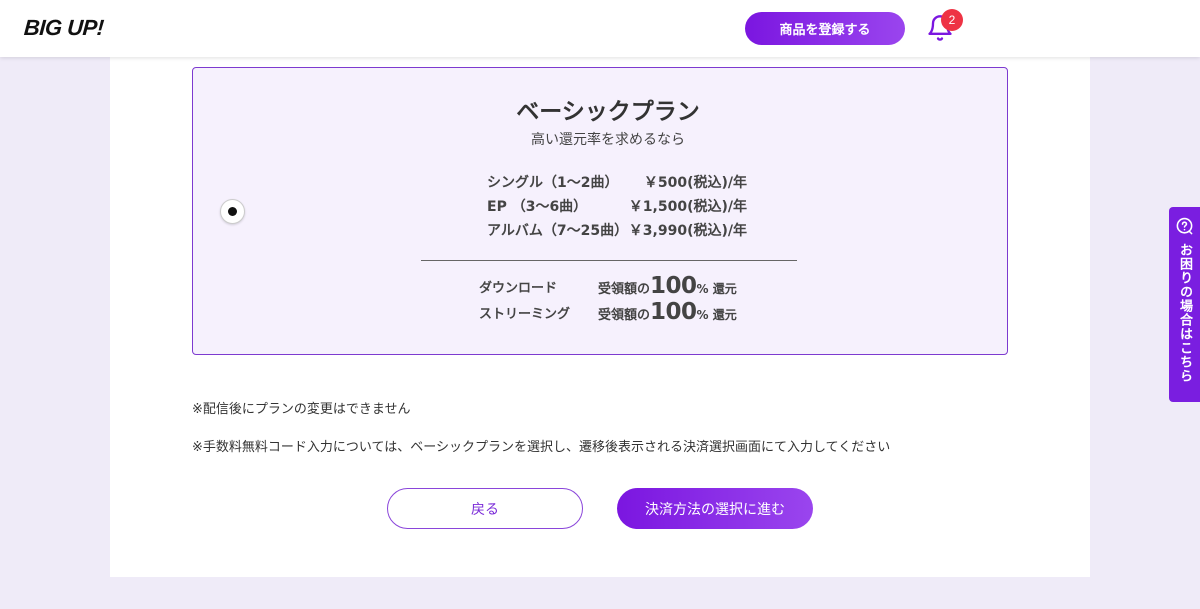 This screenshot has height=609, width=1200. I want to click on rate-row-streaming: ストリーミング 受領額の100% 還元, so click(619, 312).